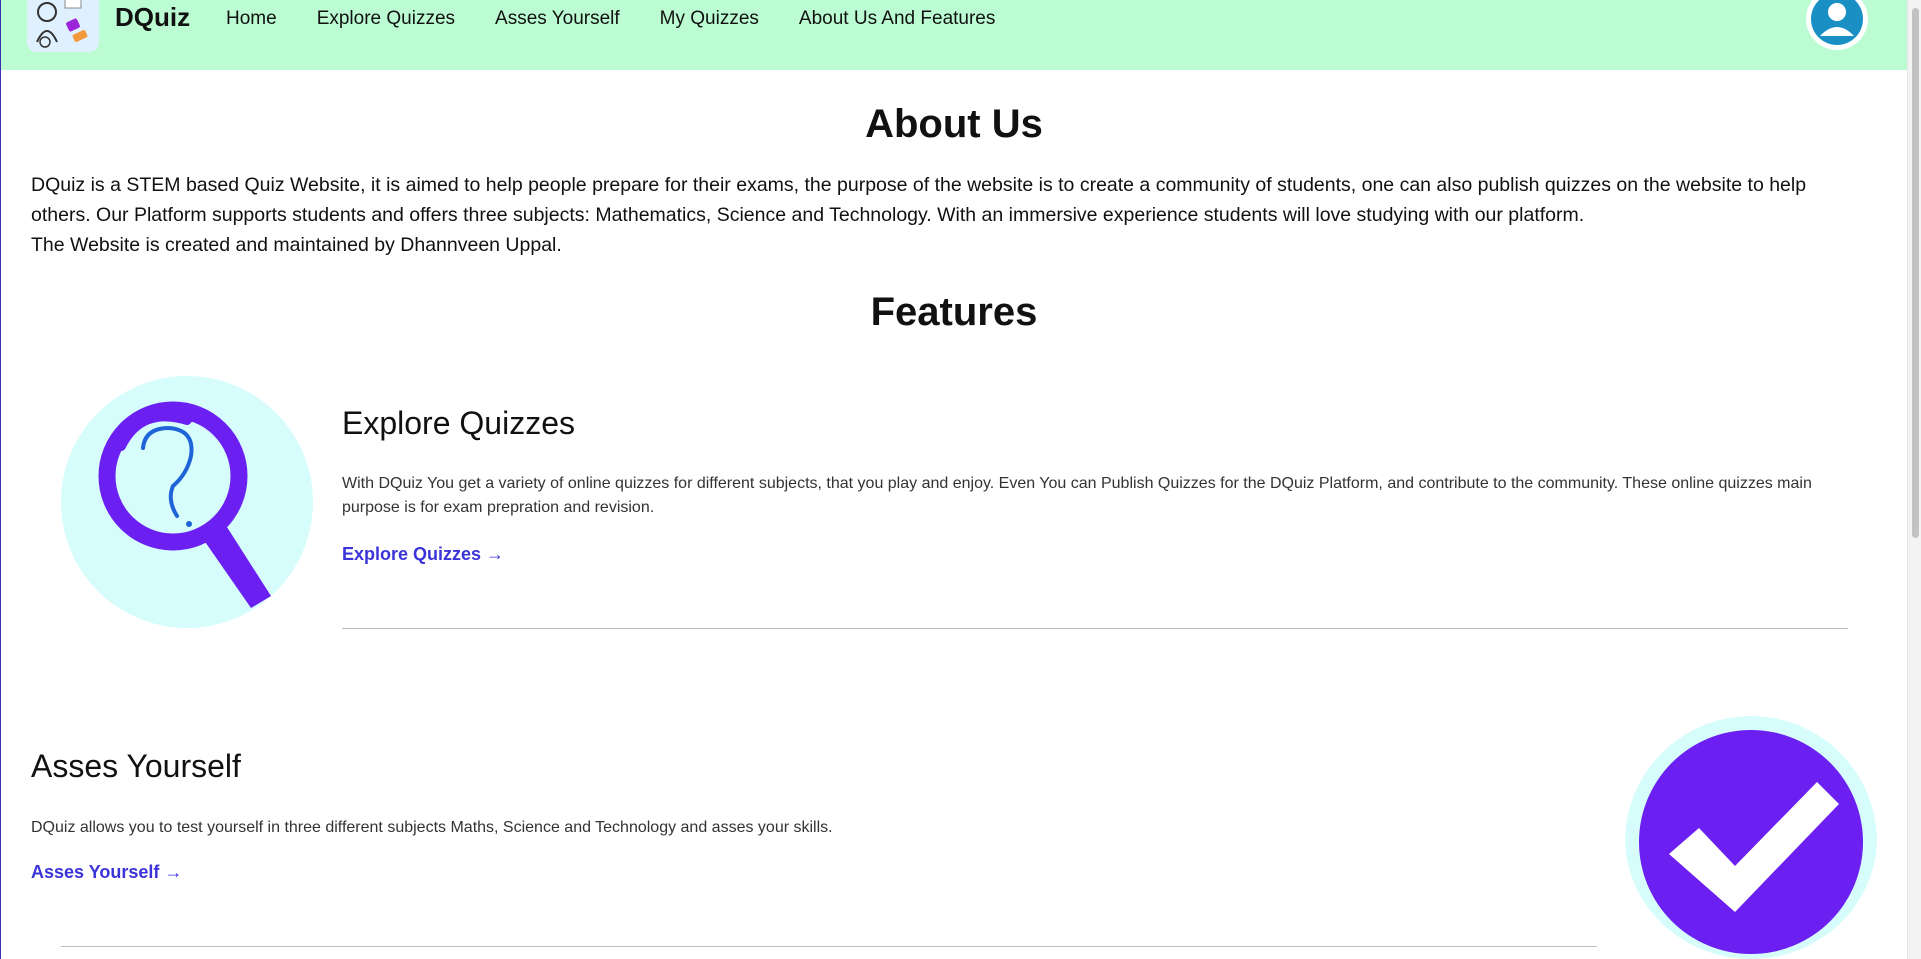 Image resolution: width=1921 pixels, height=959 pixels. What do you see at coordinates (1915, 273) in the screenshot?
I see `scrollbar-thumb` at bounding box center [1915, 273].